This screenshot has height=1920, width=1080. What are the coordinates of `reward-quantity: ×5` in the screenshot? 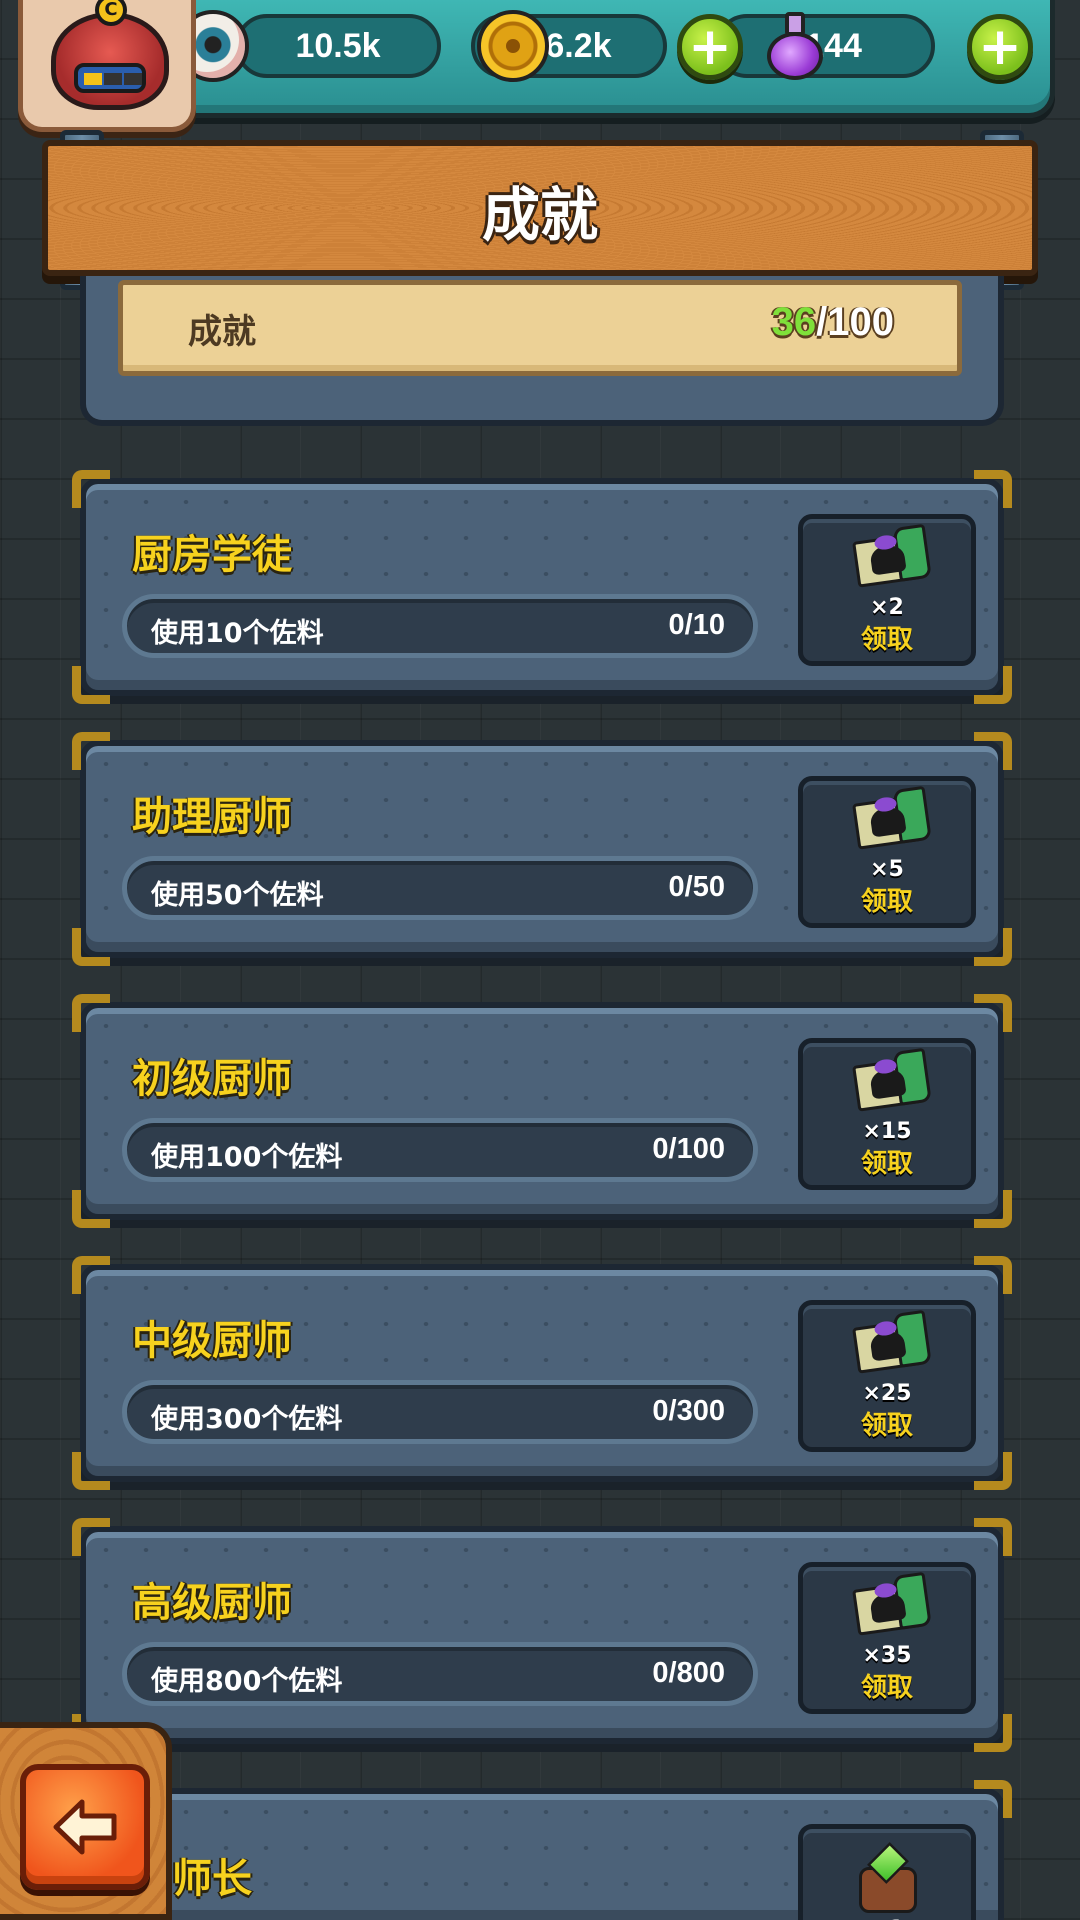 It's located at (887, 869).